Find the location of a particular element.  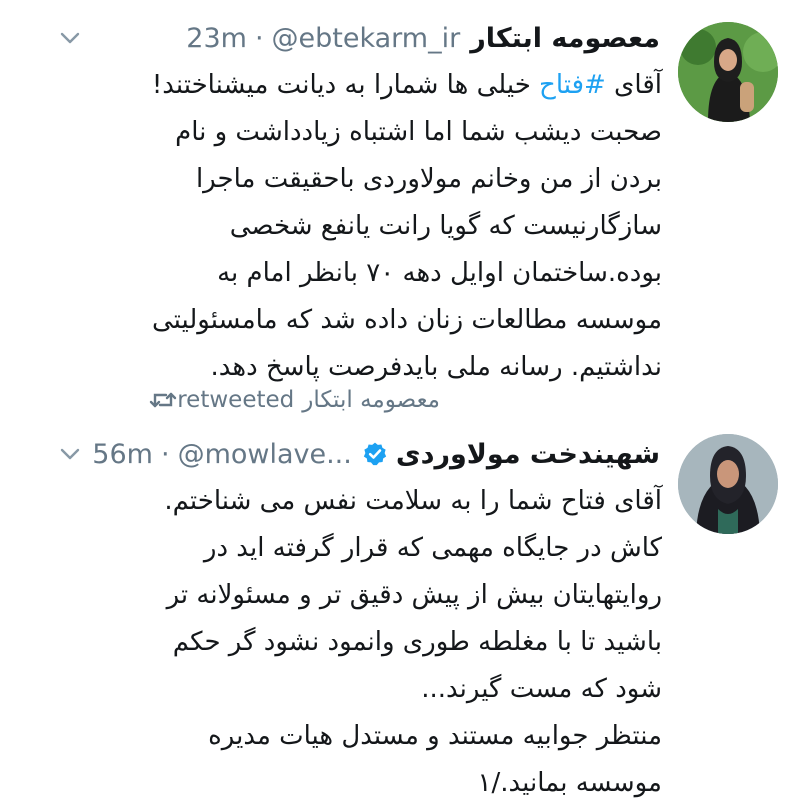

display-name: معصومه ابتکار is located at coordinates (565, 38).